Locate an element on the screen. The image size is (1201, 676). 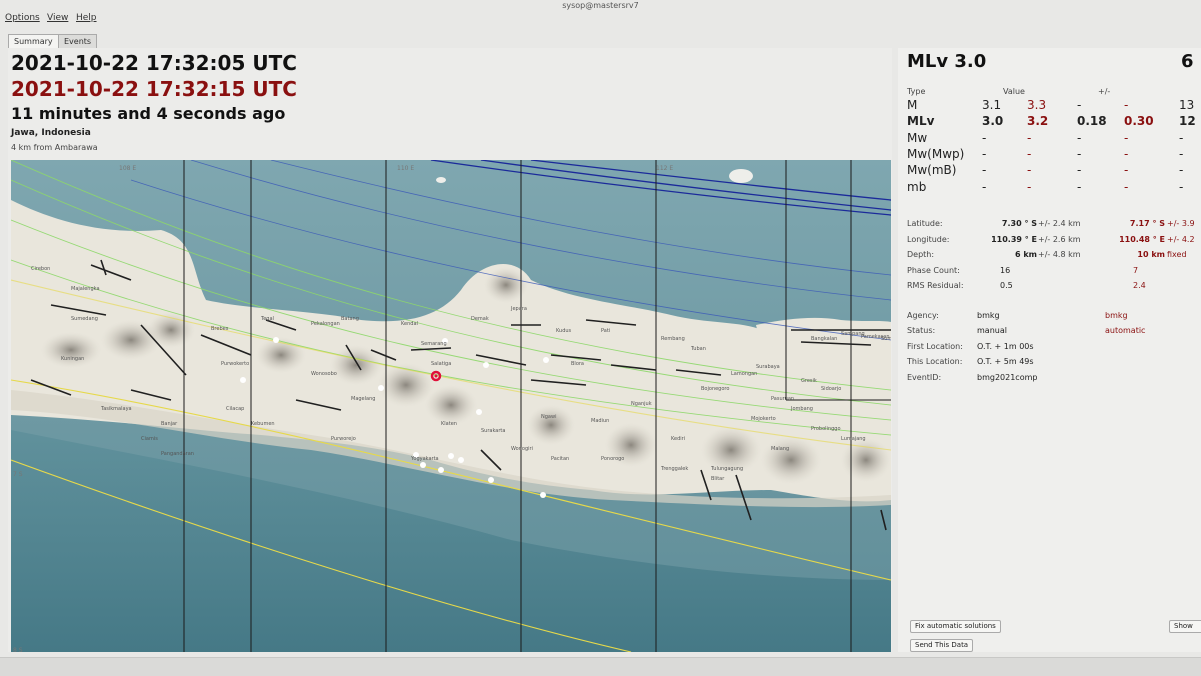
fix-automatic-solutions-button: Fix automatic solutions is located at coordinates (955, 626).